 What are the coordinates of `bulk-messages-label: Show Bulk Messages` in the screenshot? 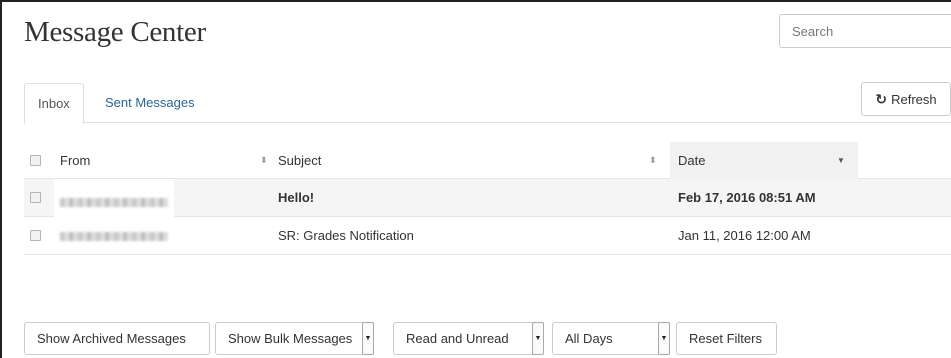 It's located at (290, 338).